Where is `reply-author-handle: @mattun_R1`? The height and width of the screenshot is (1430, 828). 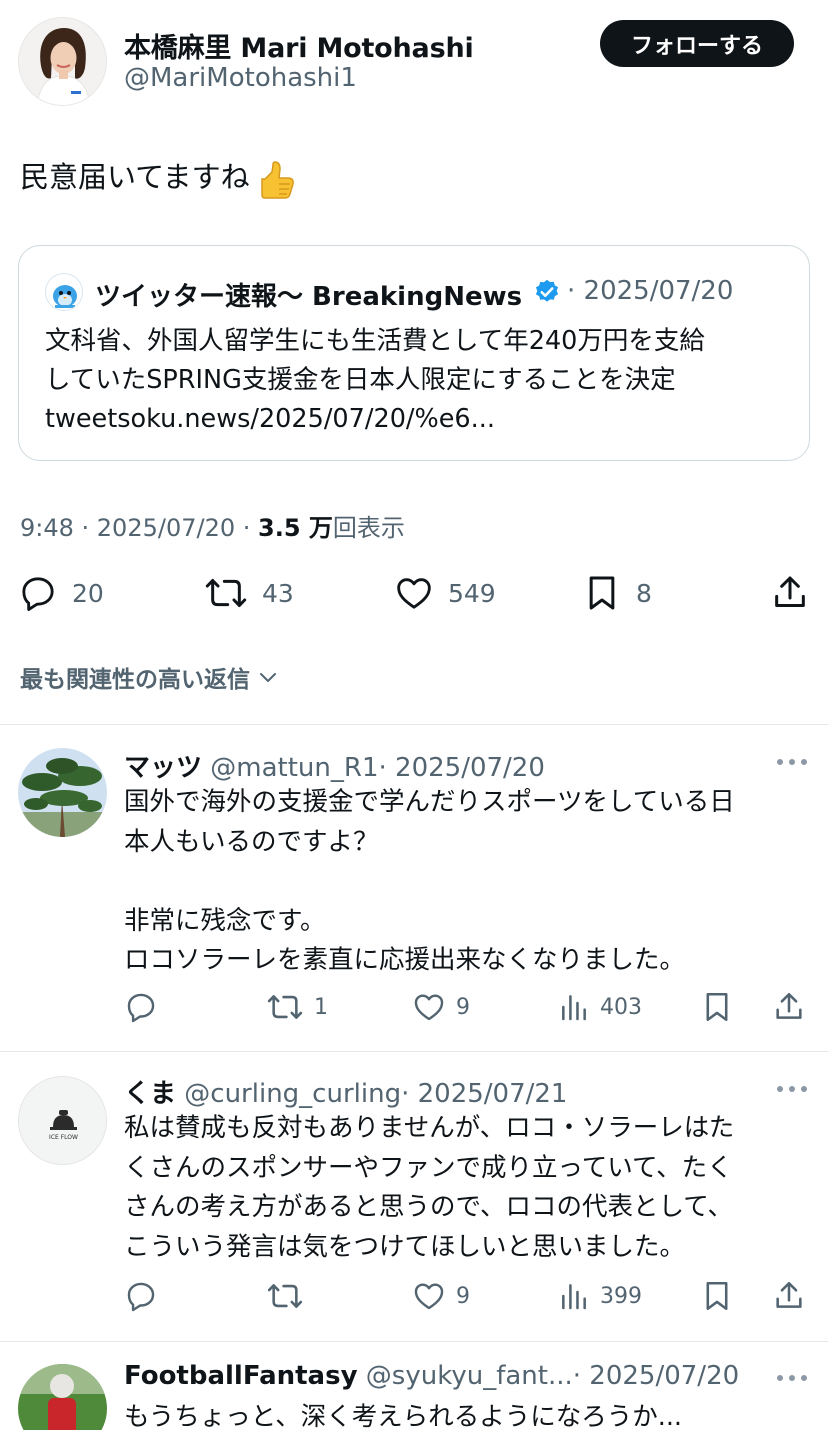
reply-author-handle: @mattun_R1 is located at coordinates (294, 768).